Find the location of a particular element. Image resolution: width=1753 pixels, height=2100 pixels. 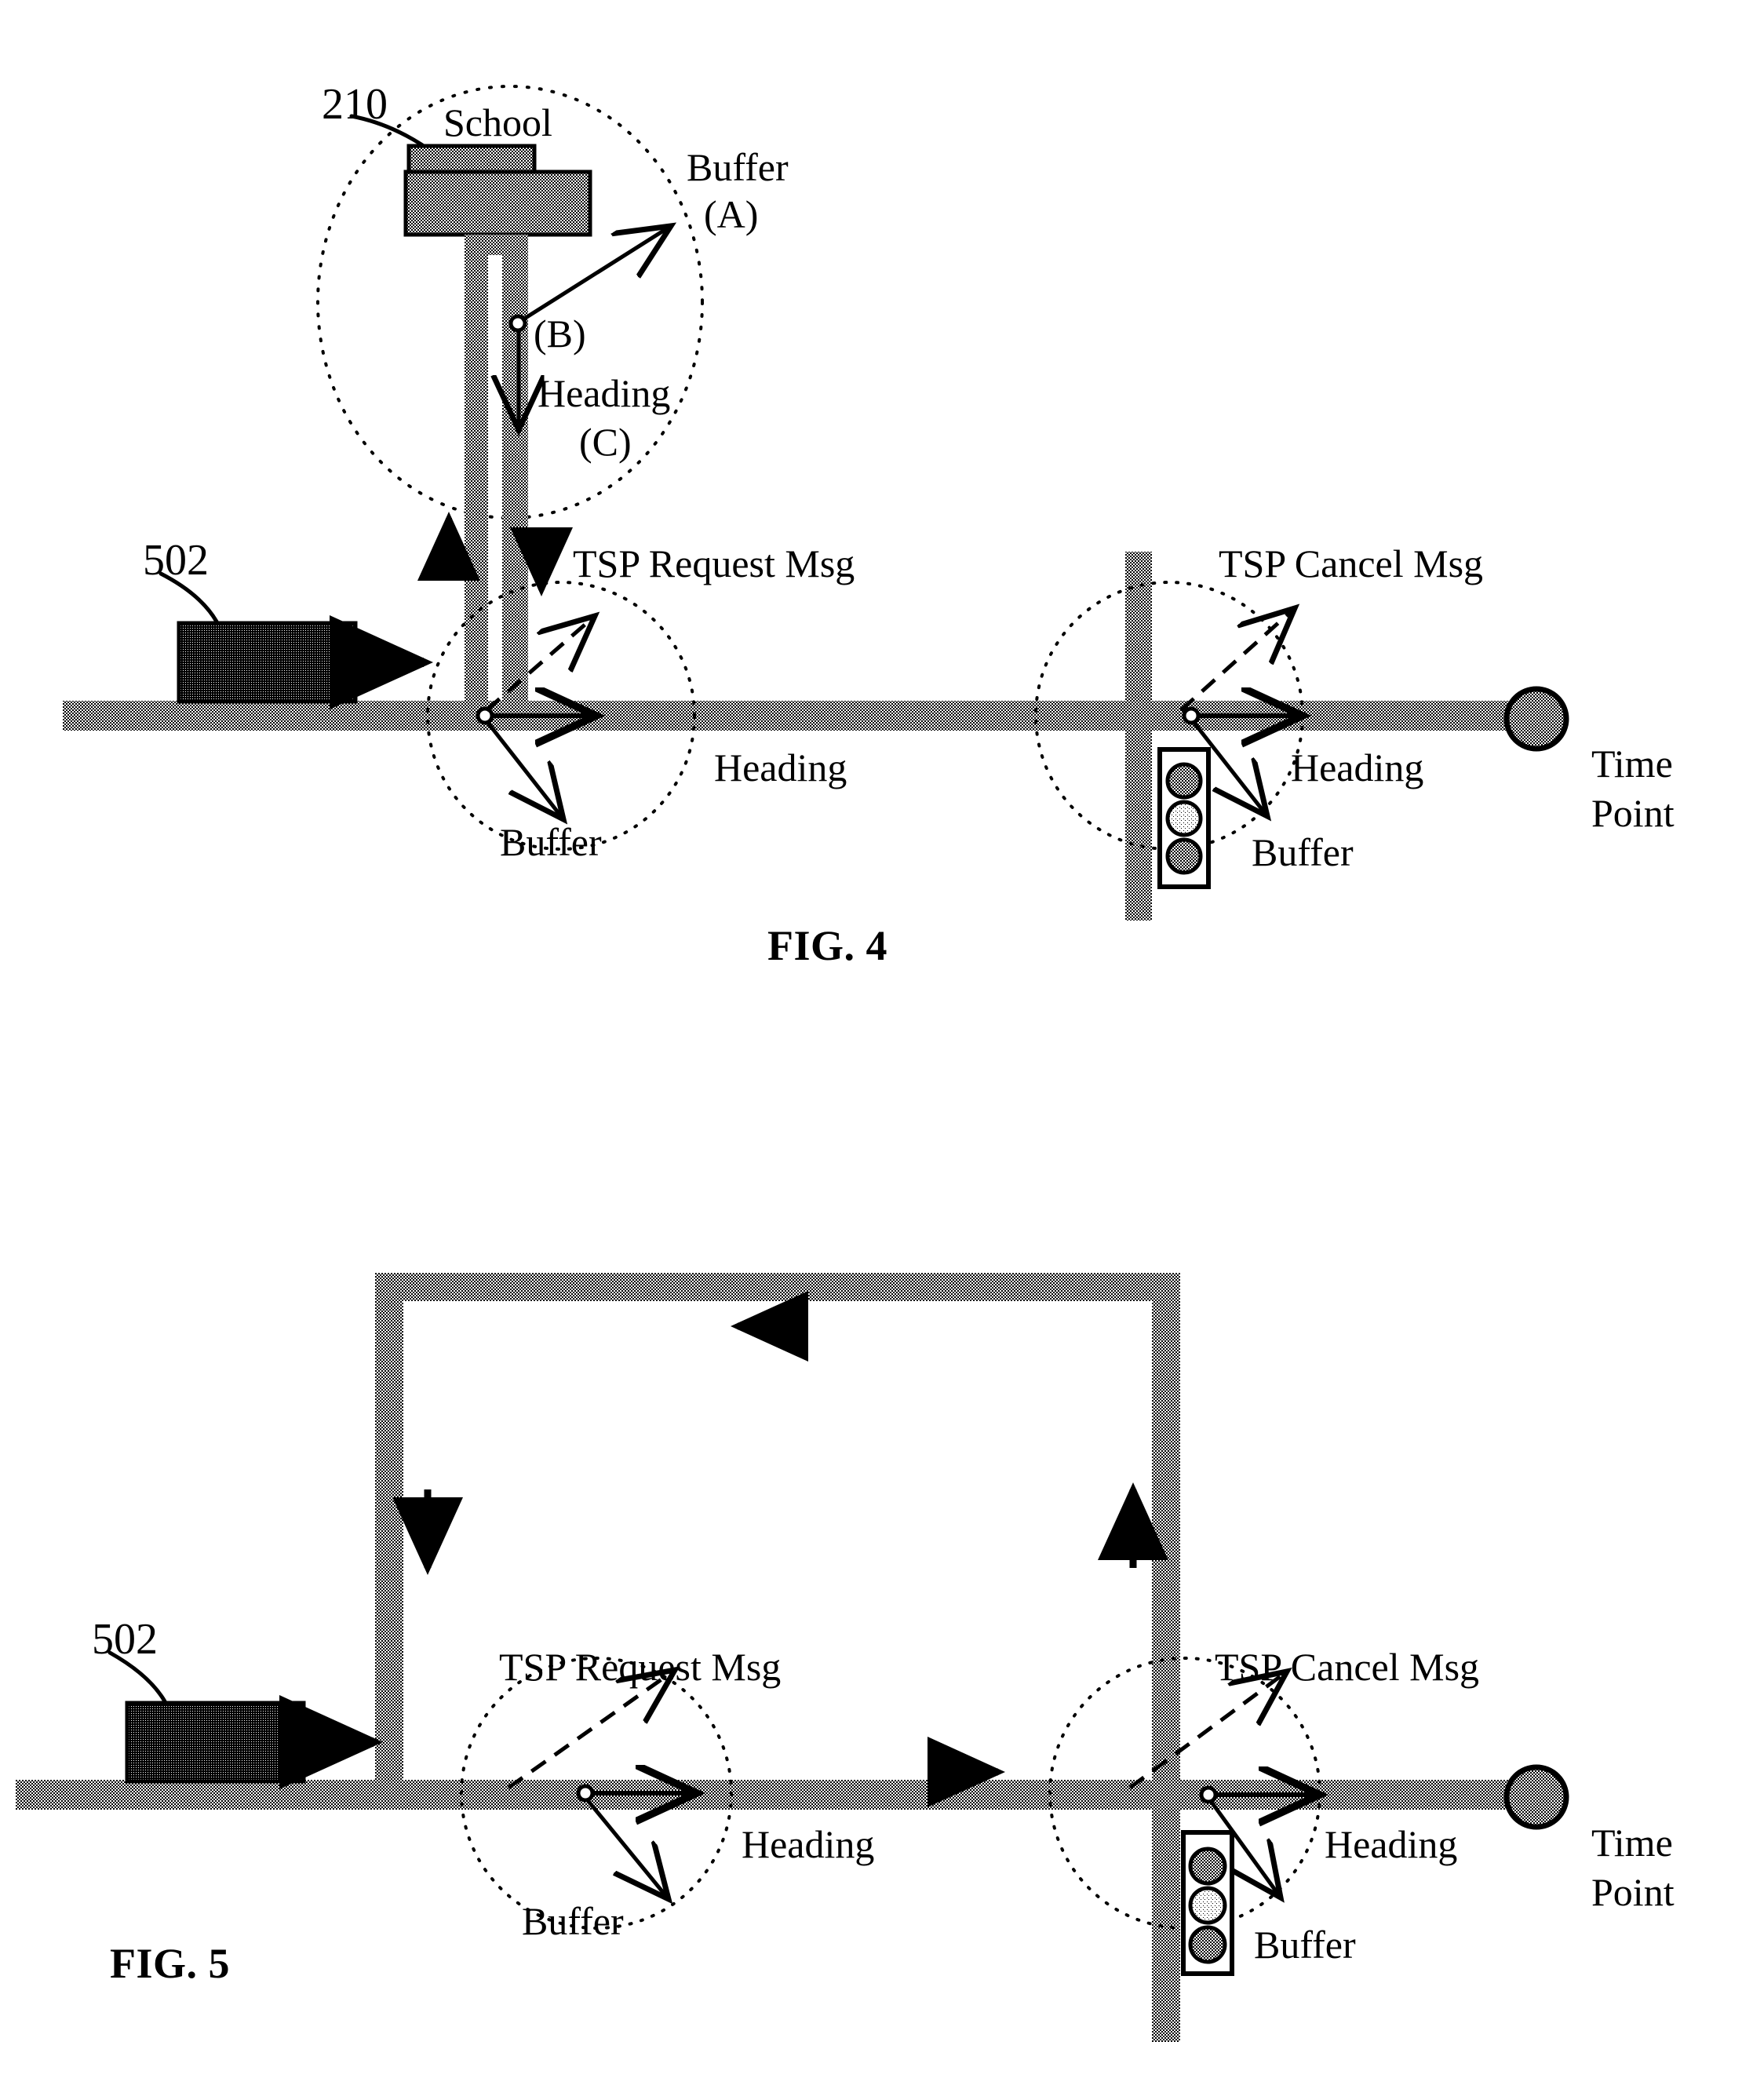

buffer-a-sublabel: (A) is located at coordinates (731, 214).